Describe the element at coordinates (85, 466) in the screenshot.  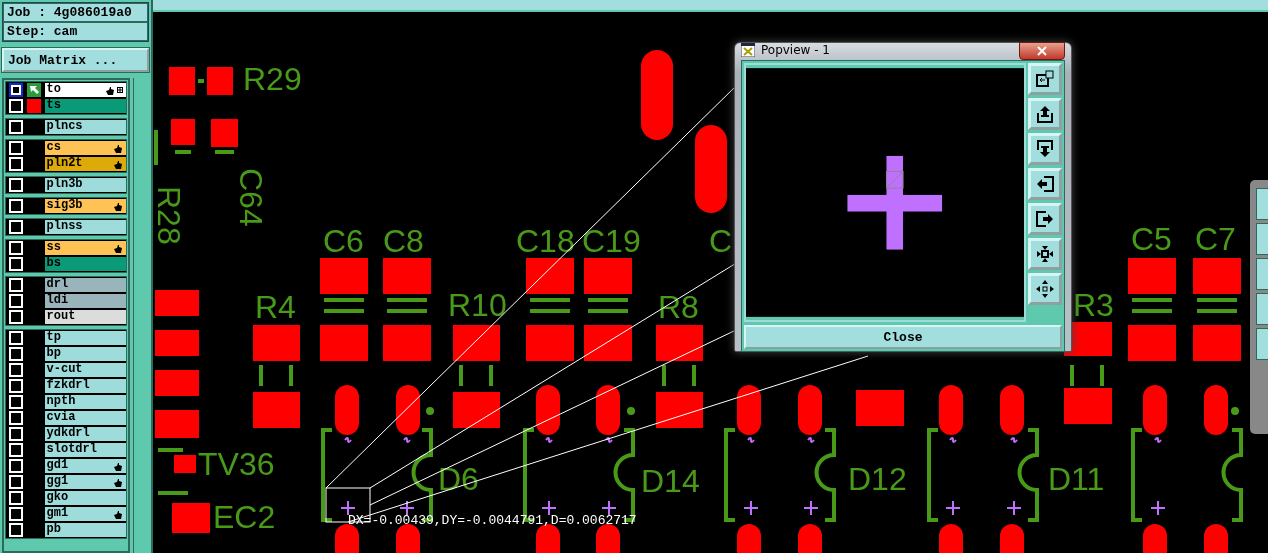
I see `layer-name: gd1` at that location.